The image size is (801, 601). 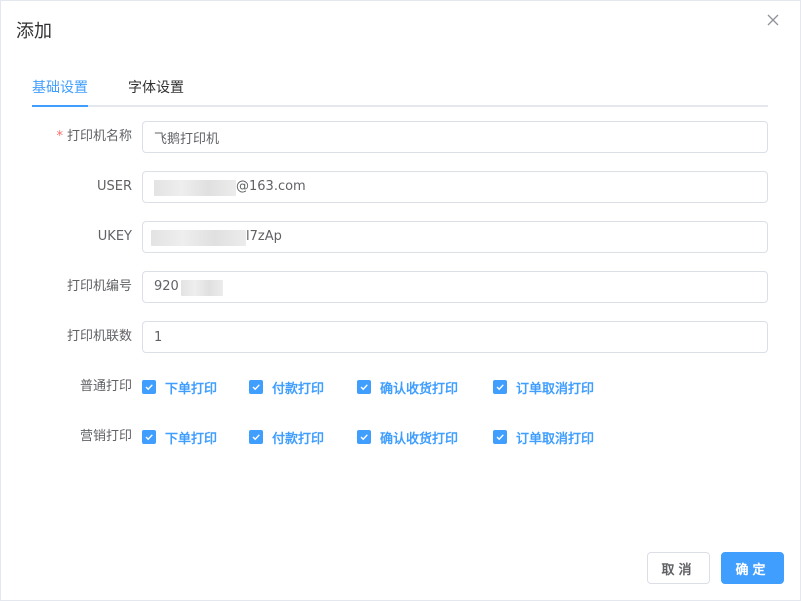 What do you see at coordinates (774, 21) in the screenshot?
I see `close-icon` at bounding box center [774, 21].